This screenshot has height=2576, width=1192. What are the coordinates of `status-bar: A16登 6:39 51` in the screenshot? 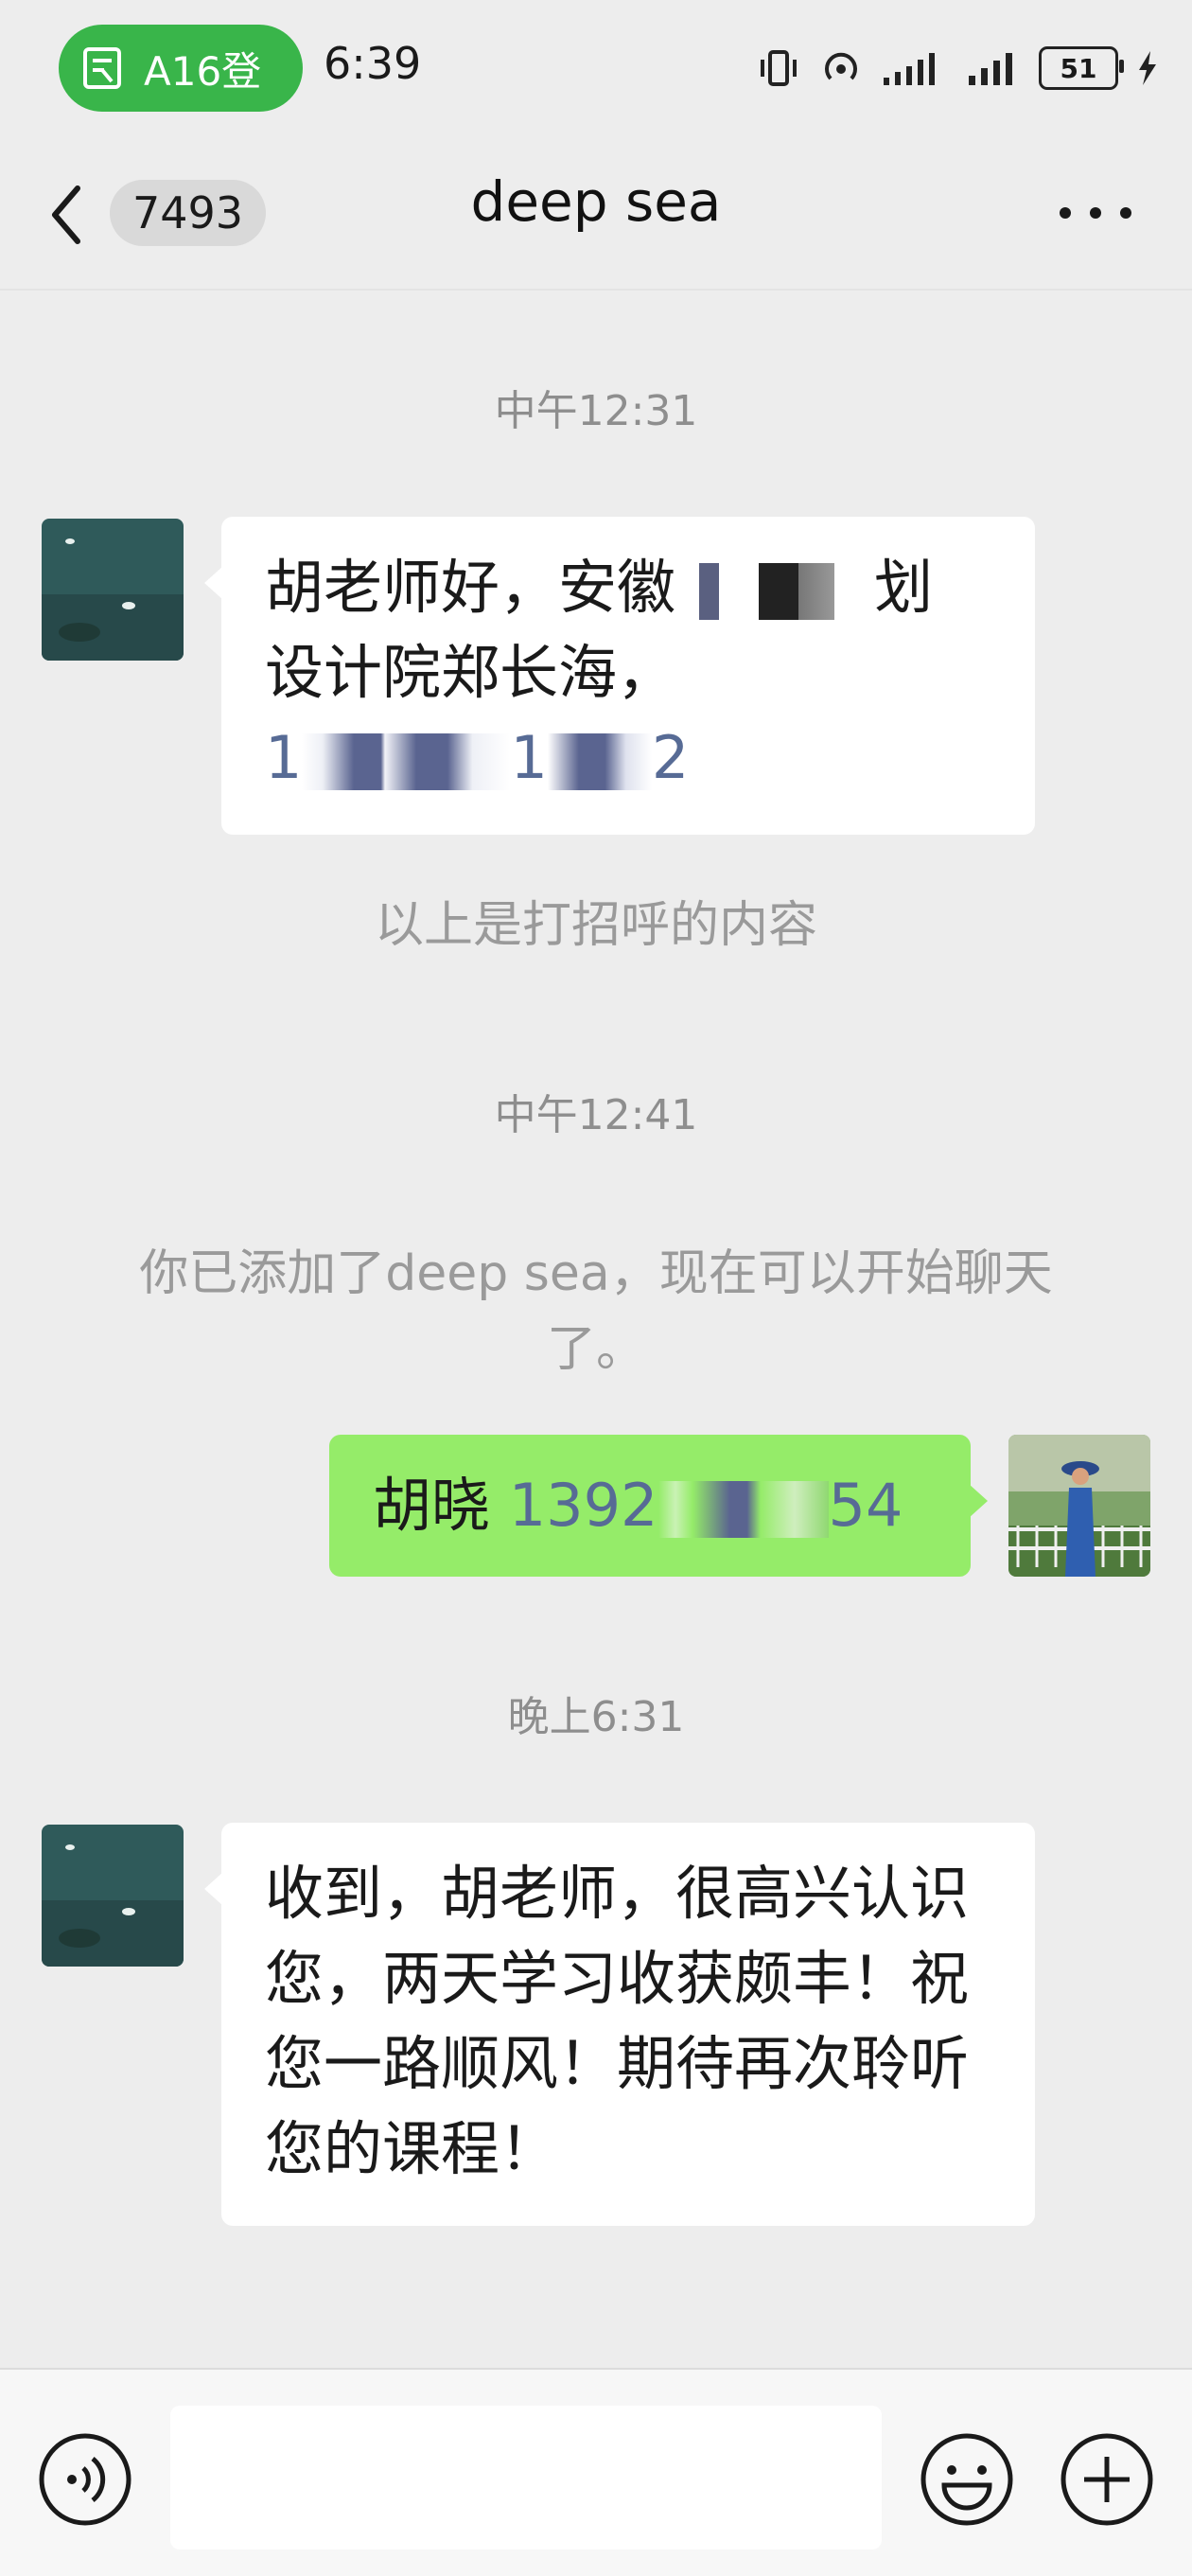 It's located at (596, 68).